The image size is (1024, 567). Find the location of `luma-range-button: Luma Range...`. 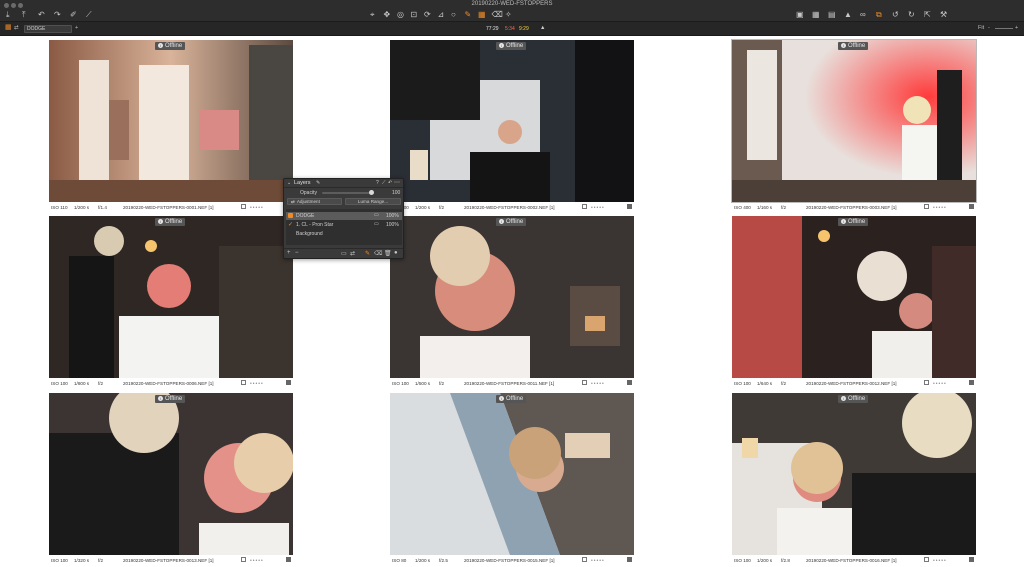

luma-range-button: Luma Range... is located at coordinates (373, 201).